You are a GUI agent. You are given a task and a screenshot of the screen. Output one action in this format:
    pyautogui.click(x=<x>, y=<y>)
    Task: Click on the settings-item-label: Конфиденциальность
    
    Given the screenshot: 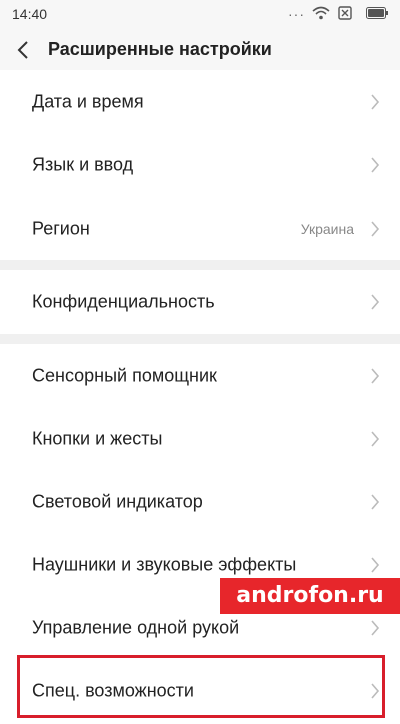 What is the action you would take?
    pyautogui.click(x=123, y=301)
    